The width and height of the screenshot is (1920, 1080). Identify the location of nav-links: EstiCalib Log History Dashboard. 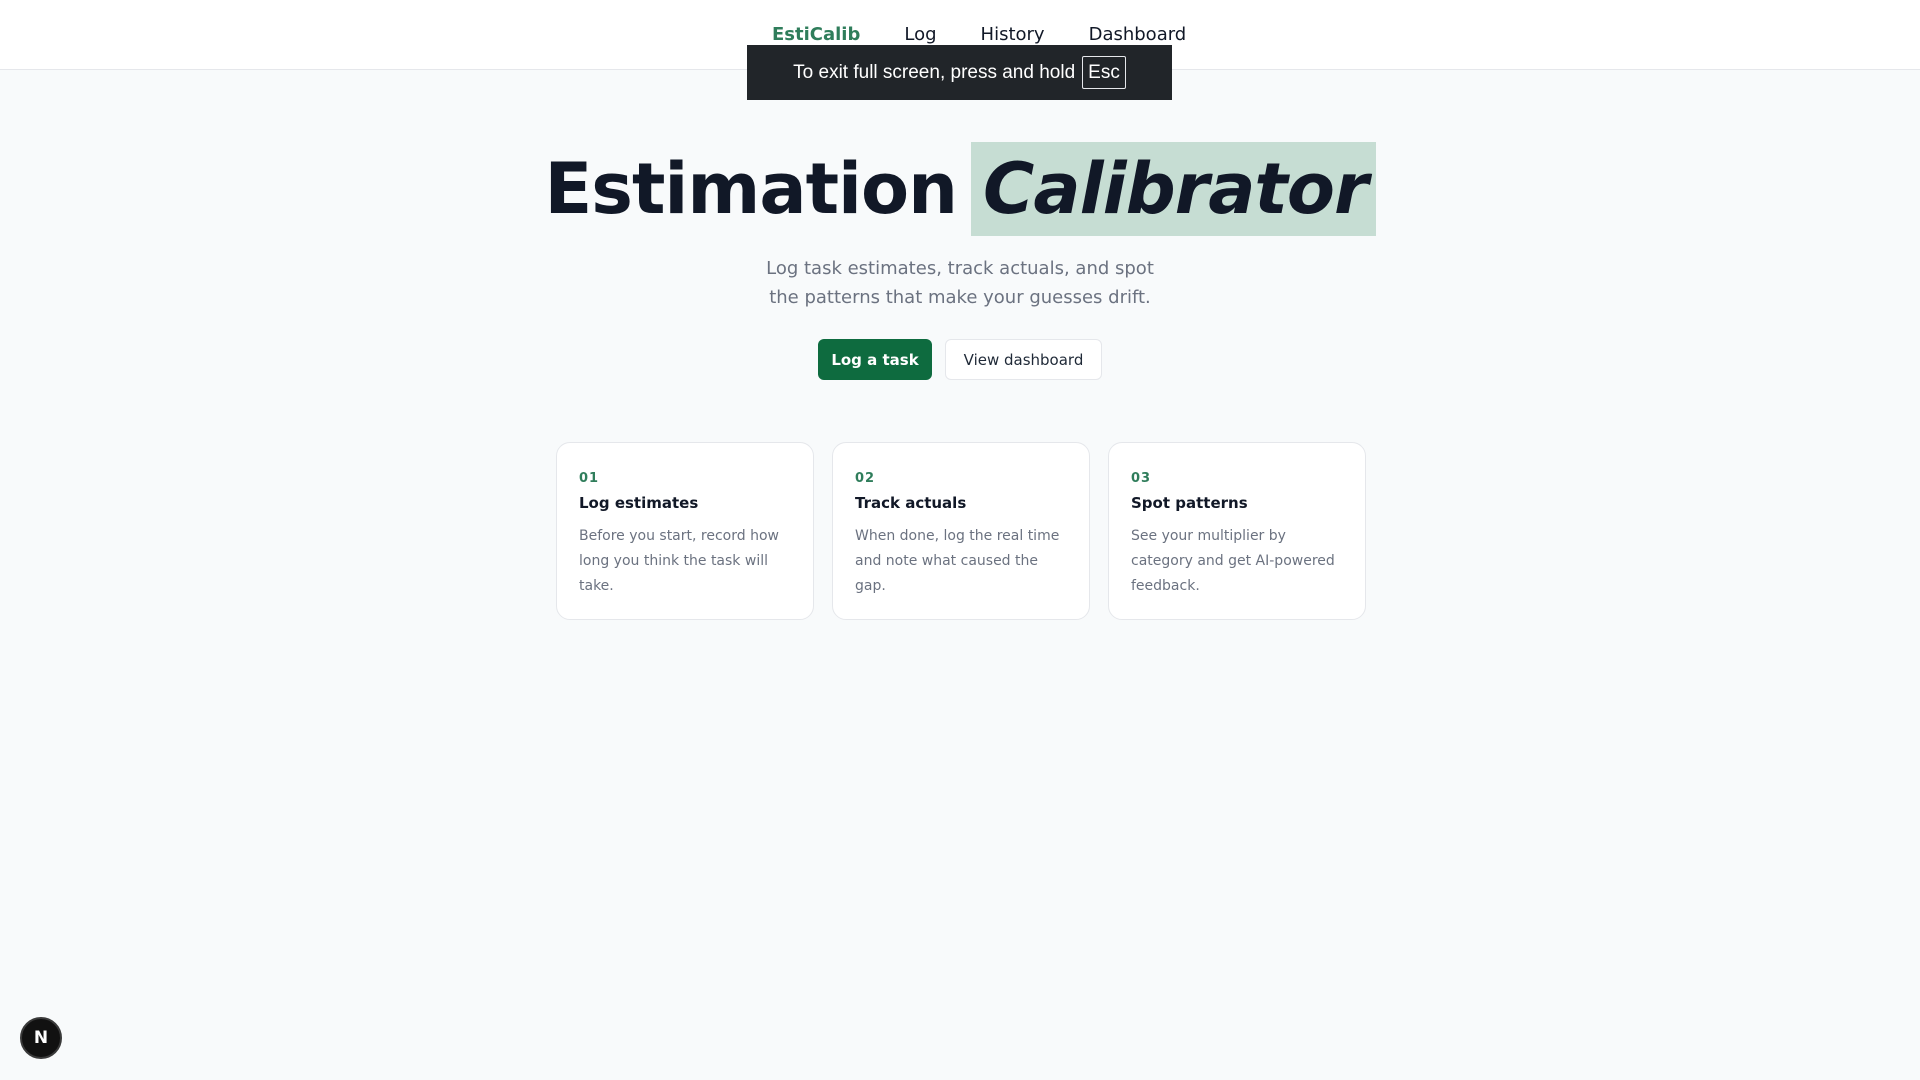
(979, 34).